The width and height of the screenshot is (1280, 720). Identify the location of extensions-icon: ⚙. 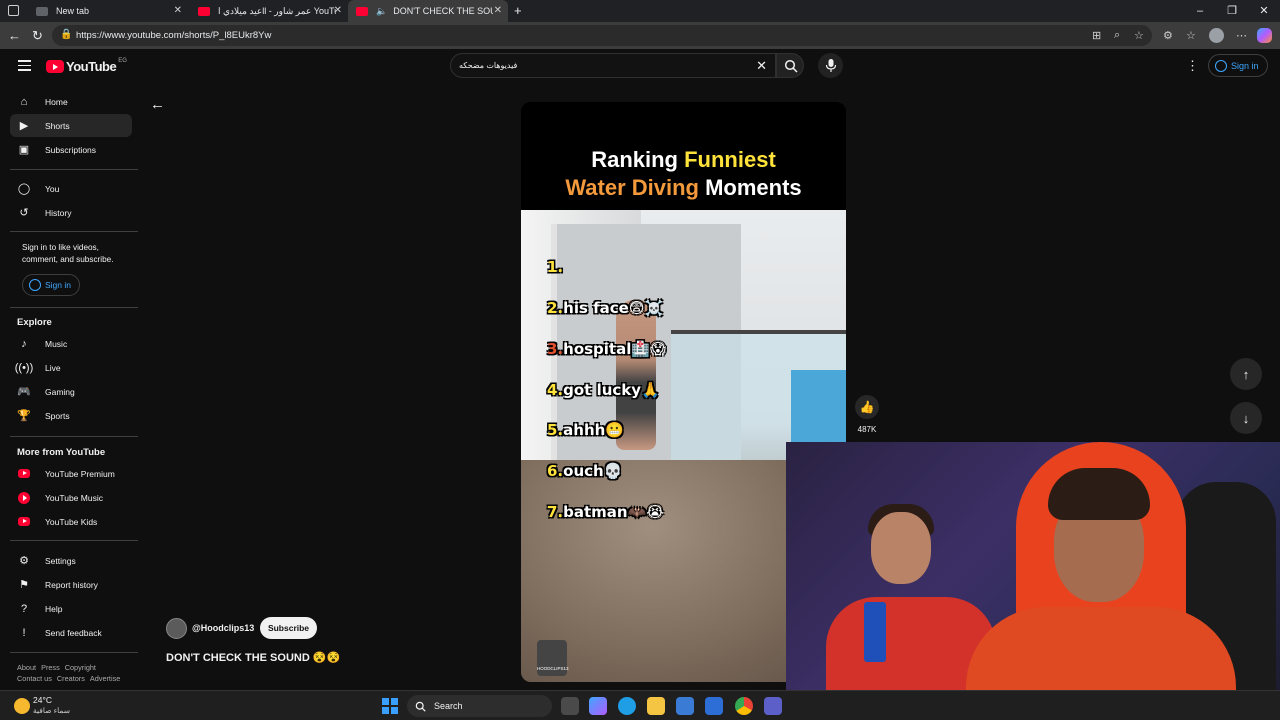
(1168, 35).